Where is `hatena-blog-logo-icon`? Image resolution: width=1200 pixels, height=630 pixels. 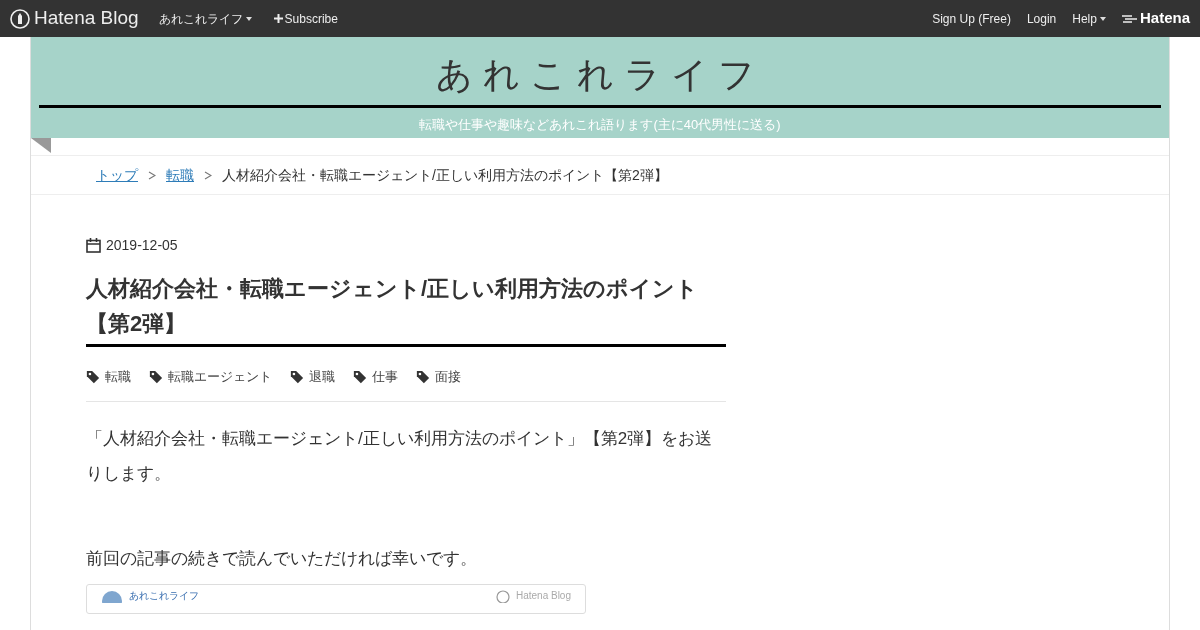 hatena-blog-logo-icon is located at coordinates (502, 596).